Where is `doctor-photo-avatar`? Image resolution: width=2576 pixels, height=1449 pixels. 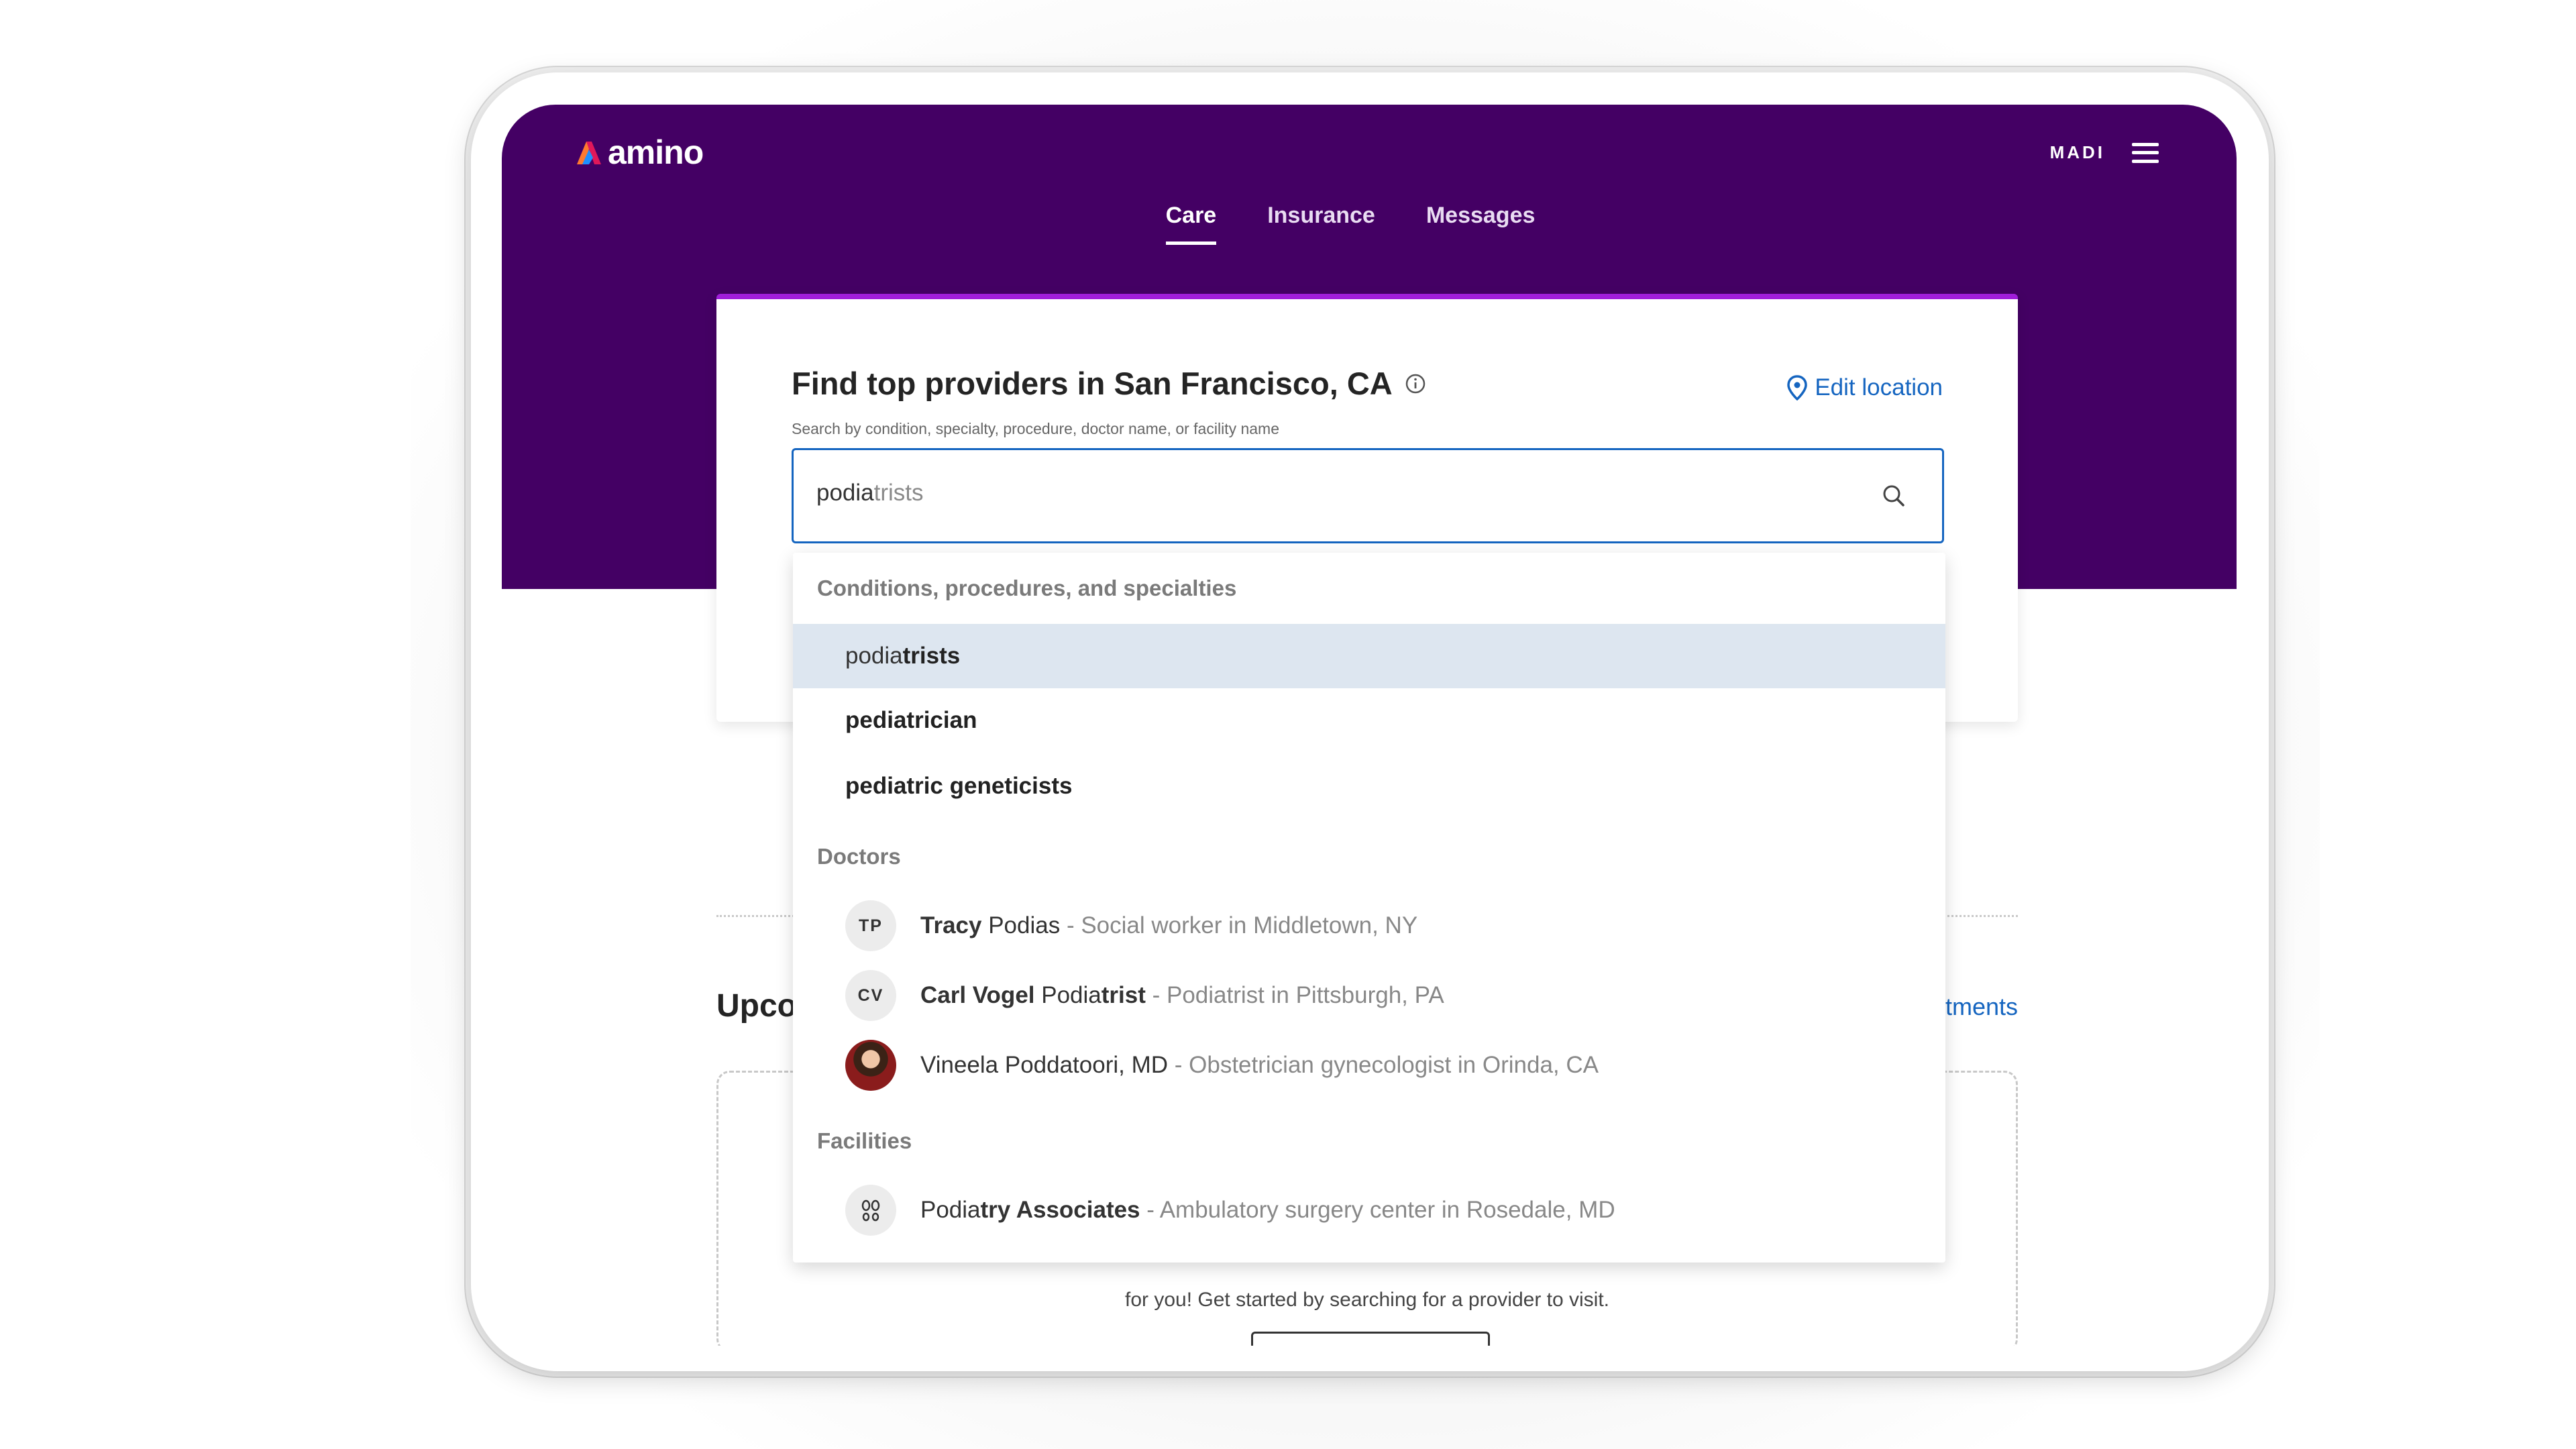 doctor-photo-avatar is located at coordinates (870, 1065).